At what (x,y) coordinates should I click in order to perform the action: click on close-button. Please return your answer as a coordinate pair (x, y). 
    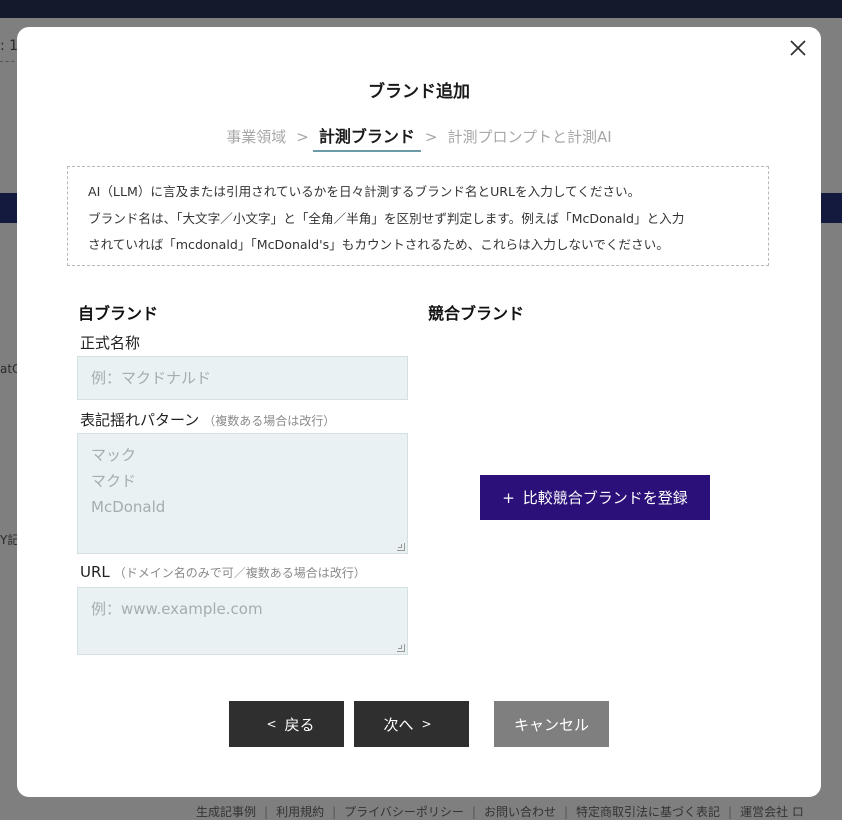
    Looking at the image, I should click on (798, 48).